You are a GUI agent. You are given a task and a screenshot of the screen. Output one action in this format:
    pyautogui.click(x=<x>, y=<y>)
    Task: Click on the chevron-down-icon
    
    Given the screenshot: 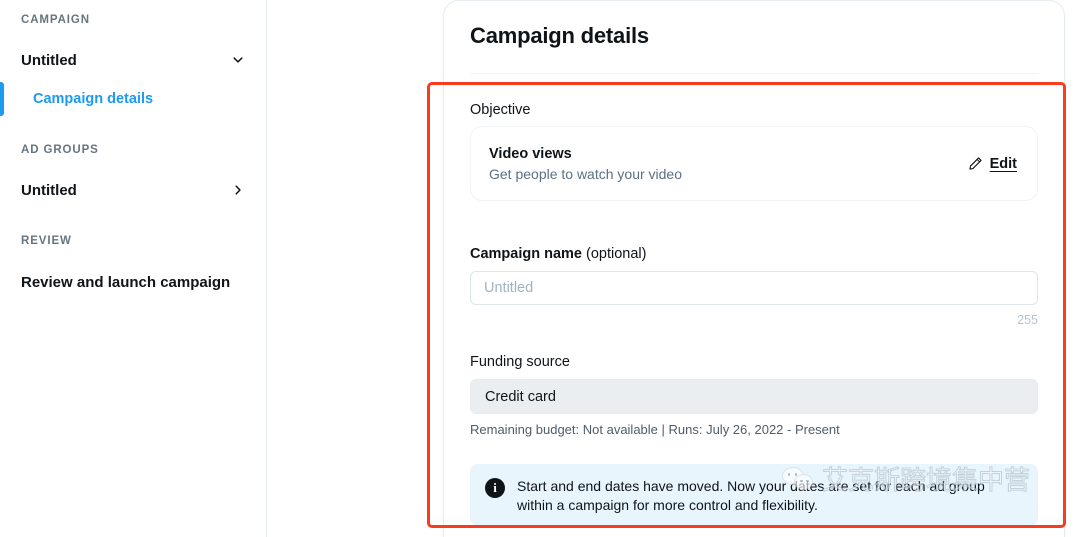 What is the action you would take?
    pyautogui.click(x=238, y=60)
    